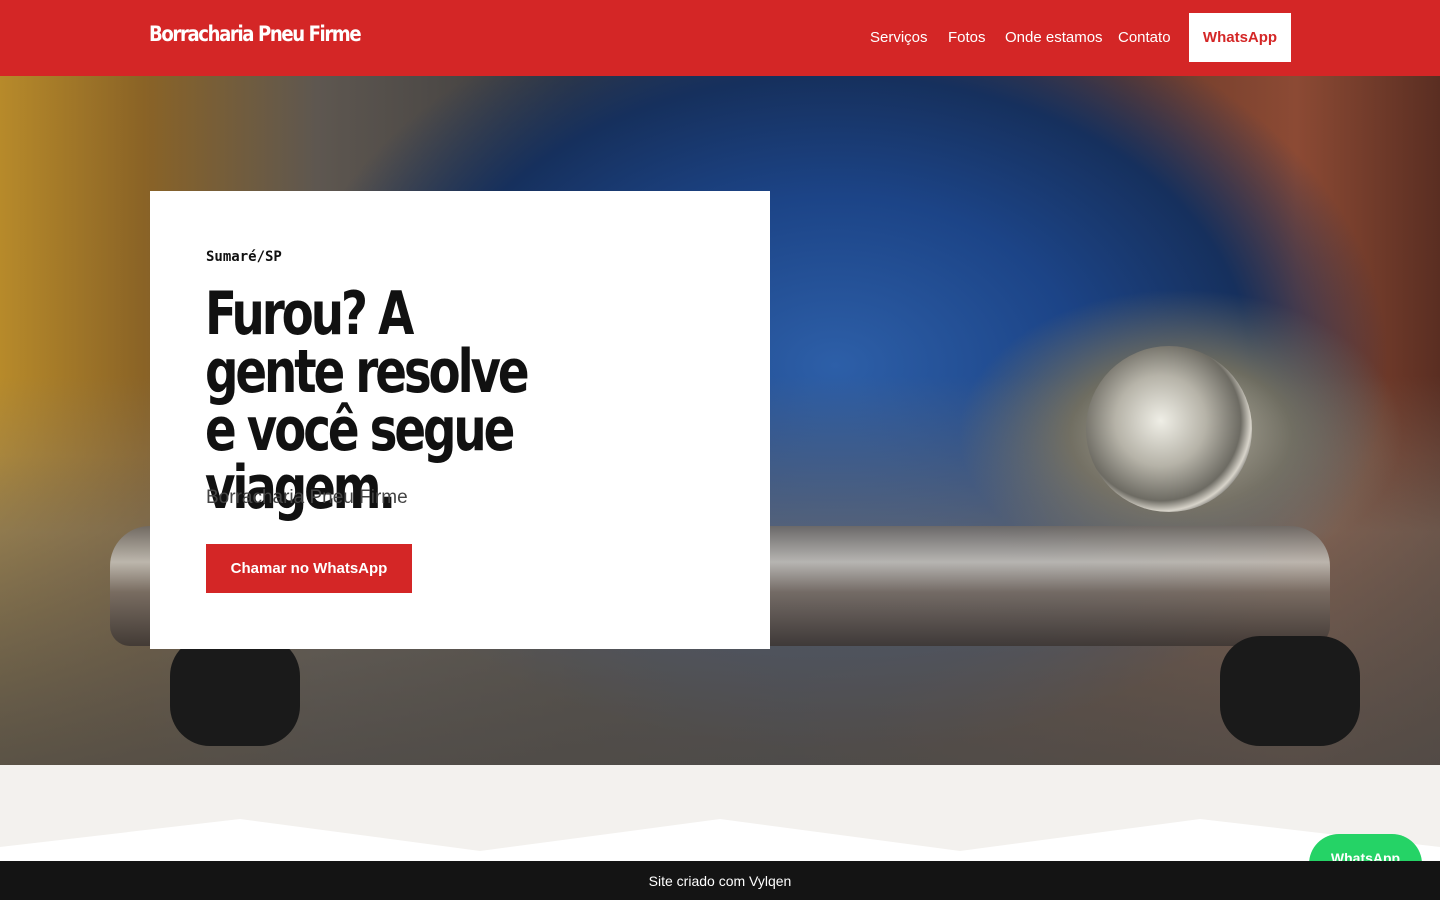 This screenshot has width=1440, height=900. Describe the element at coordinates (255, 34) in the screenshot. I see `site-logo: Borracharia Pneu Firme` at that location.